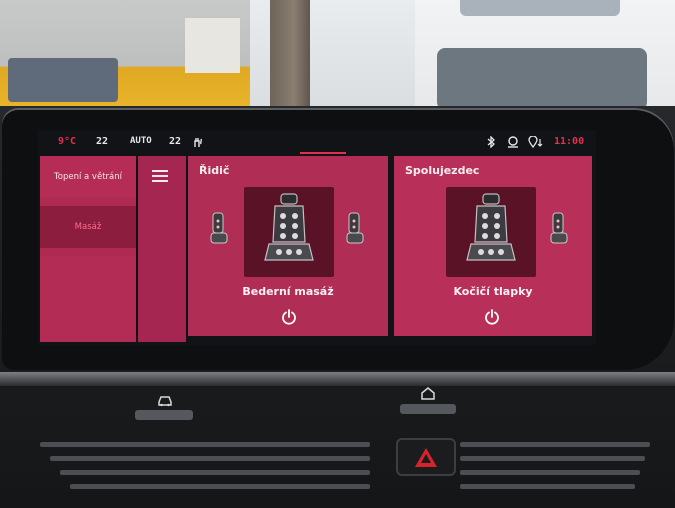  Describe the element at coordinates (160, 176) in the screenshot. I see `menu-icon` at that location.